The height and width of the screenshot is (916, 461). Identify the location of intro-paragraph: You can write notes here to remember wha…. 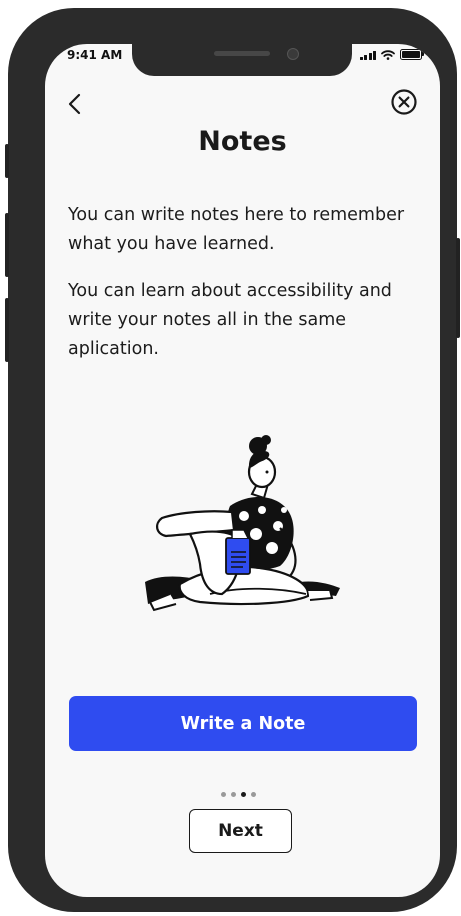
(236, 229).